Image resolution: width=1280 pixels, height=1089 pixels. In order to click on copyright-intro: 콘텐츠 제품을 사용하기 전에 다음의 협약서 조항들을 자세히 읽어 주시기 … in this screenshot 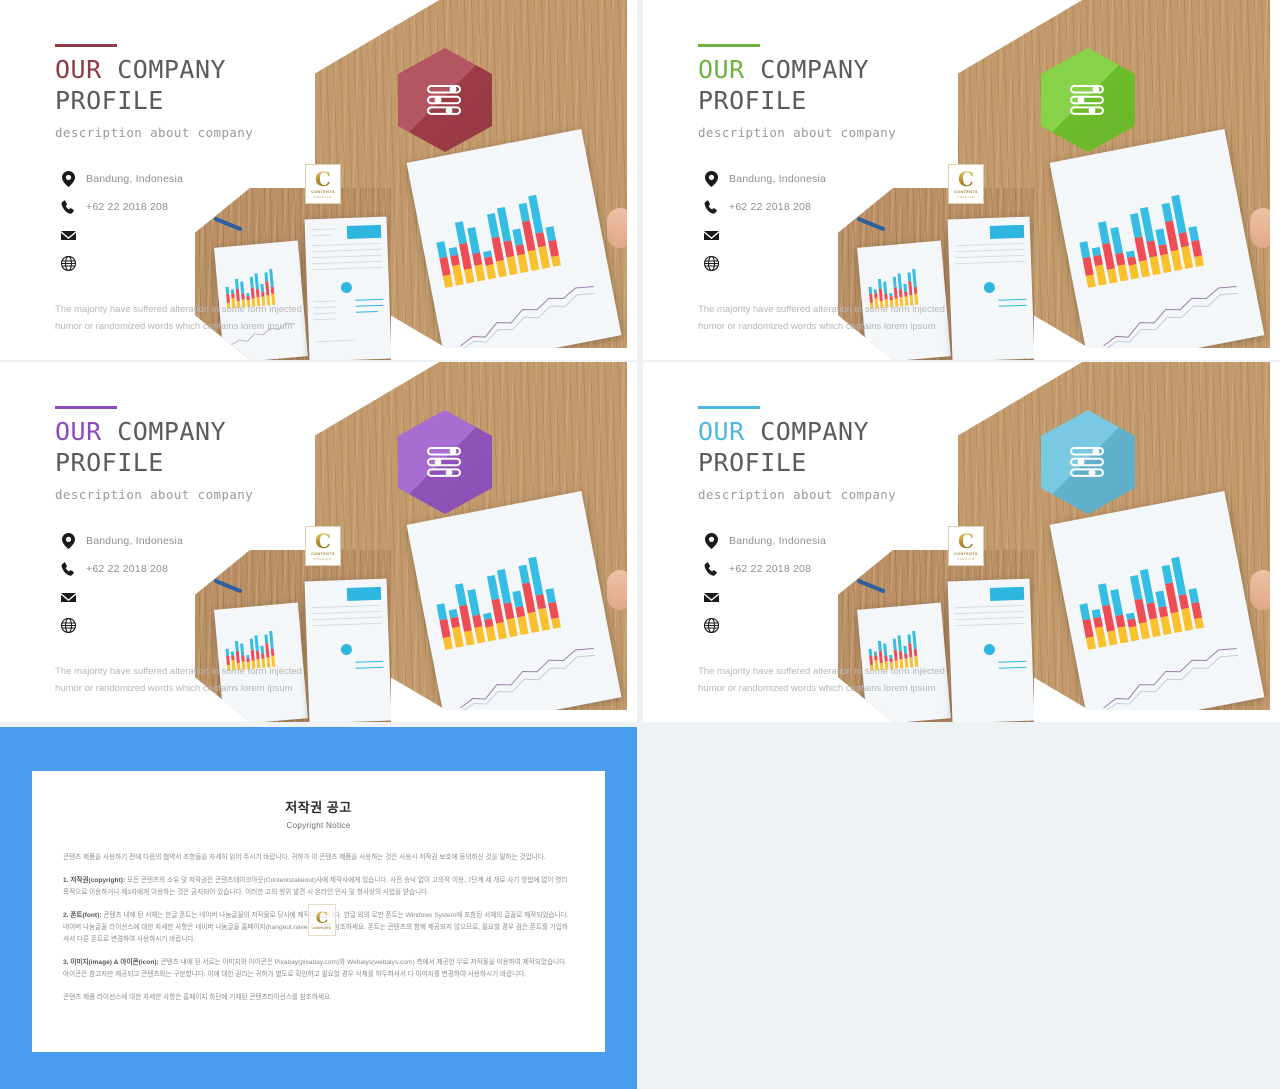, I will do `click(304, 857)`.